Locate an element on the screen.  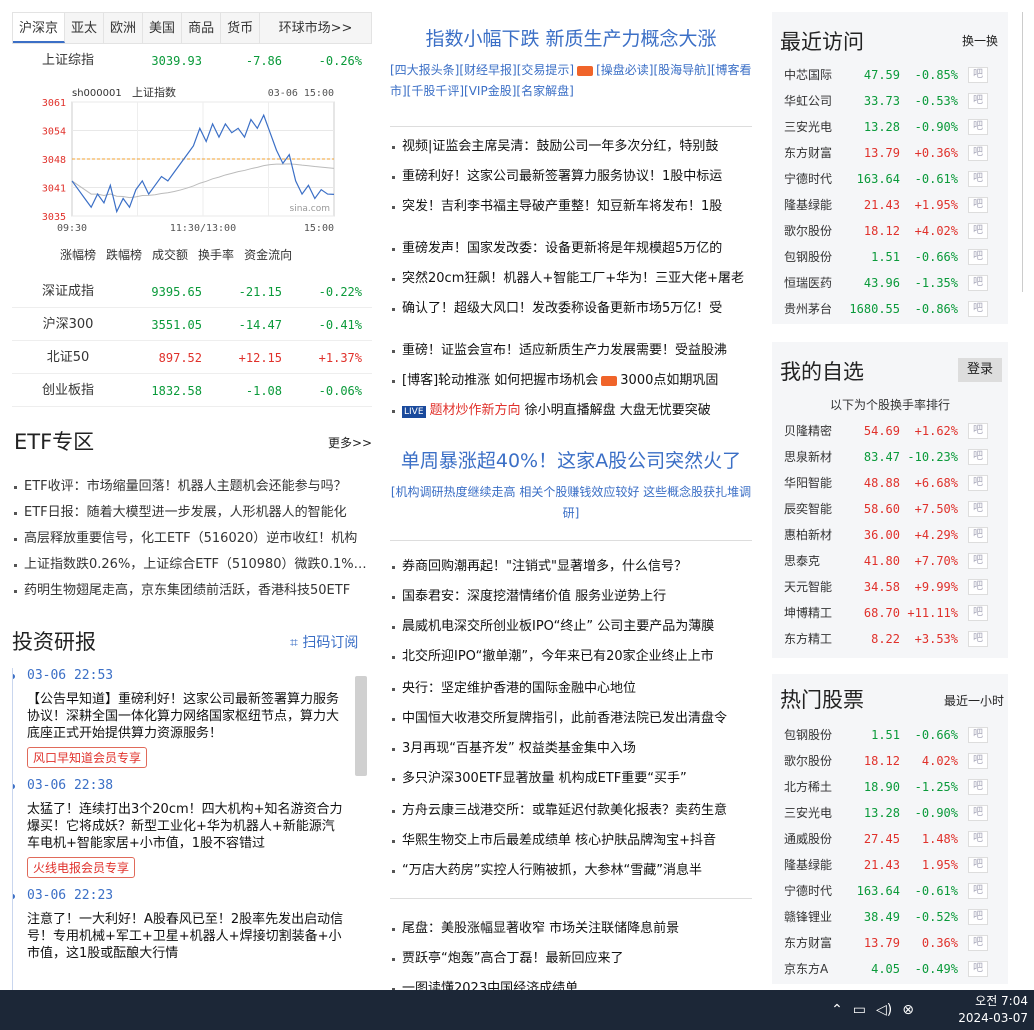
index-row: 北证50 897.52 +12.15 +1.37% is located at coordinates (192, 358).